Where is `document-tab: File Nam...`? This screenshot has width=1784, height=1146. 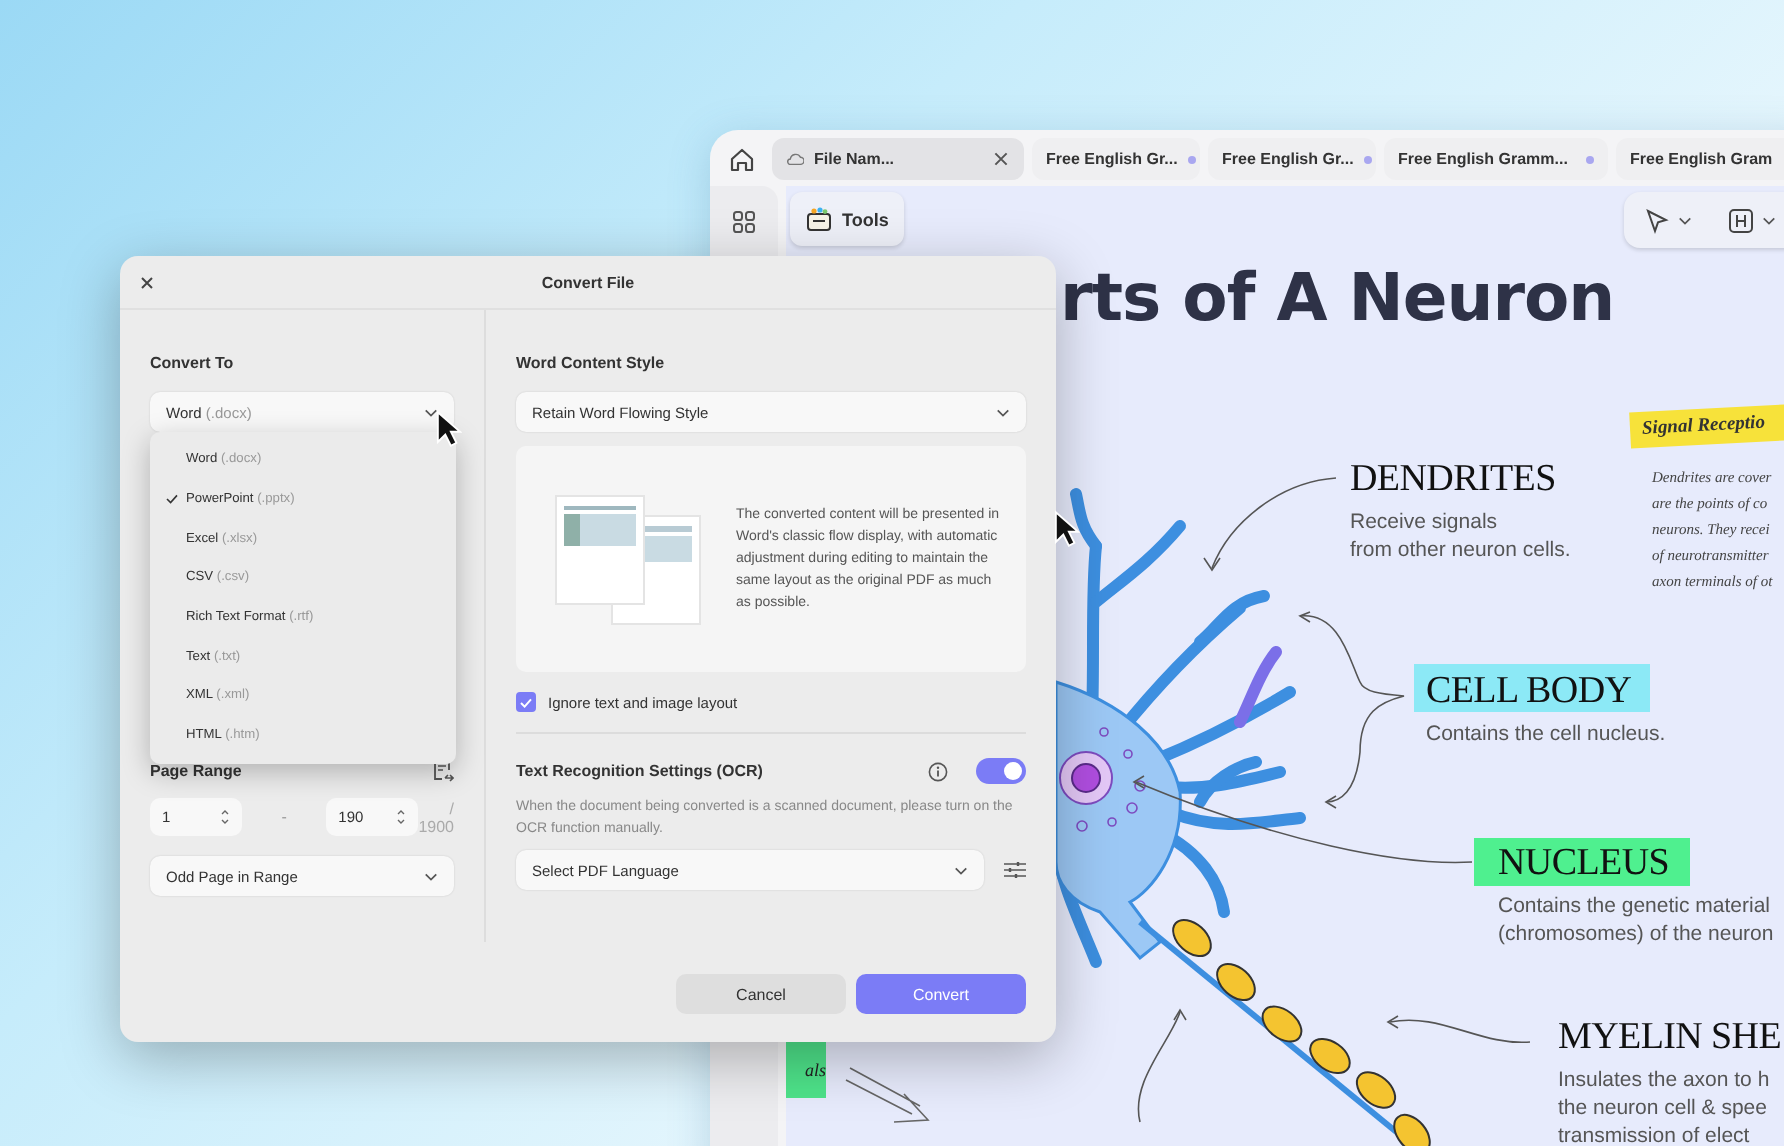
document-tab: File Nam... is located at coordinates (898, 159).